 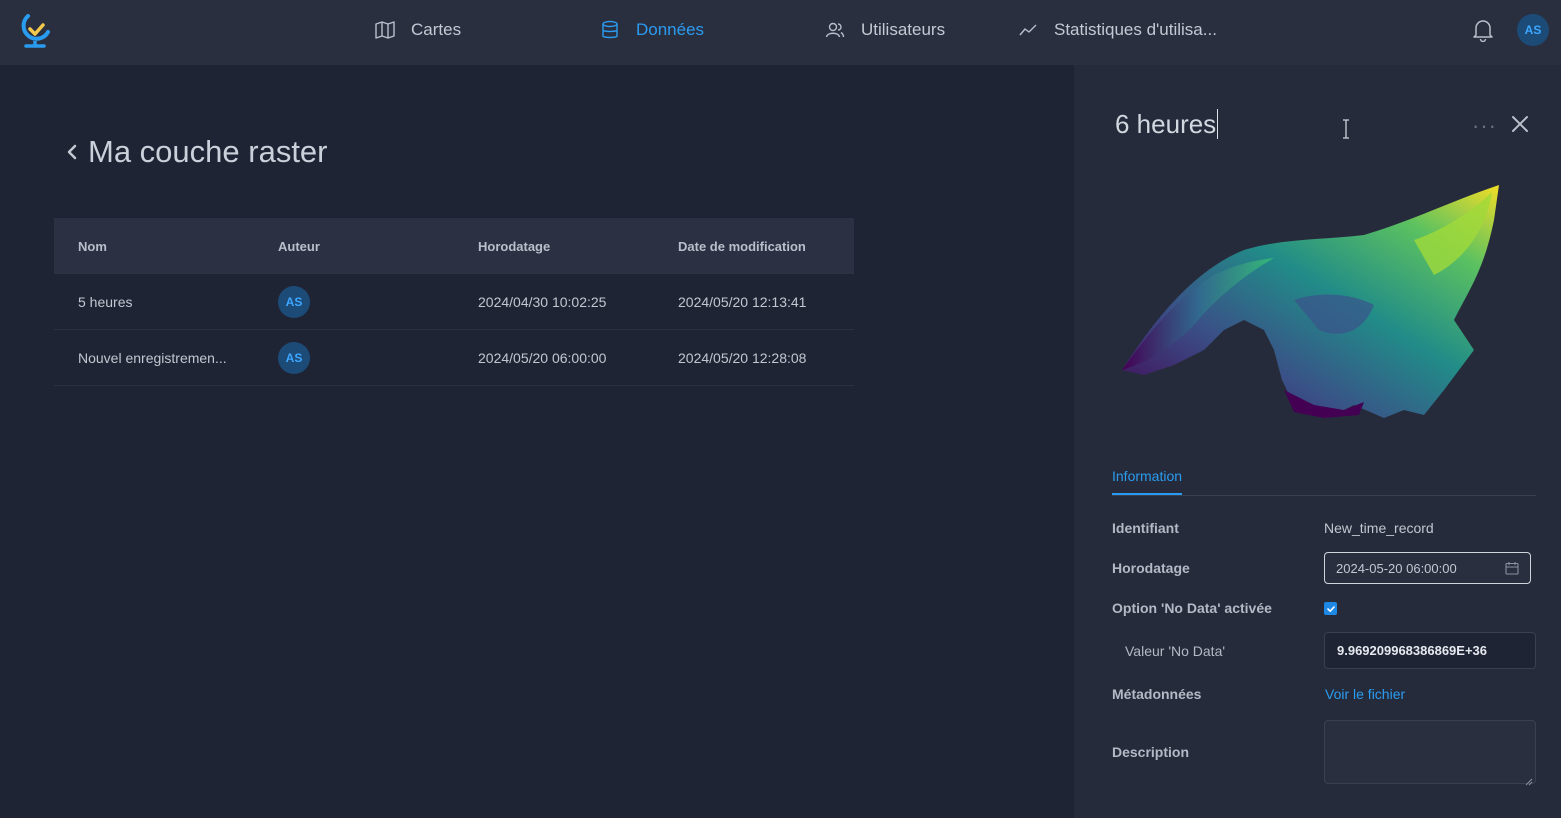 I want to click on nav-item-donnees: Données, so click(x=652, y=30).